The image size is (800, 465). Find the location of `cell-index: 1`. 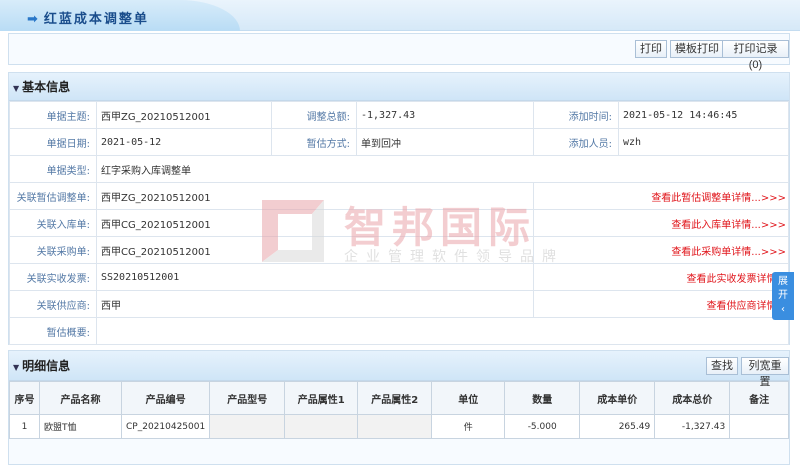

cell-index: 1 is located at coordinates (24, 426).